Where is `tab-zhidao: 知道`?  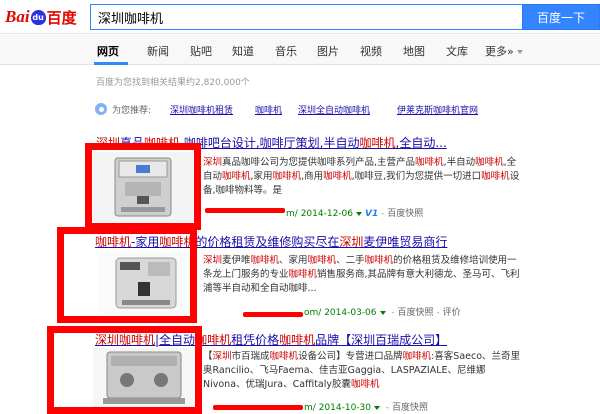 tab-zhidao: 知道 is located at coordinates (243, 51).